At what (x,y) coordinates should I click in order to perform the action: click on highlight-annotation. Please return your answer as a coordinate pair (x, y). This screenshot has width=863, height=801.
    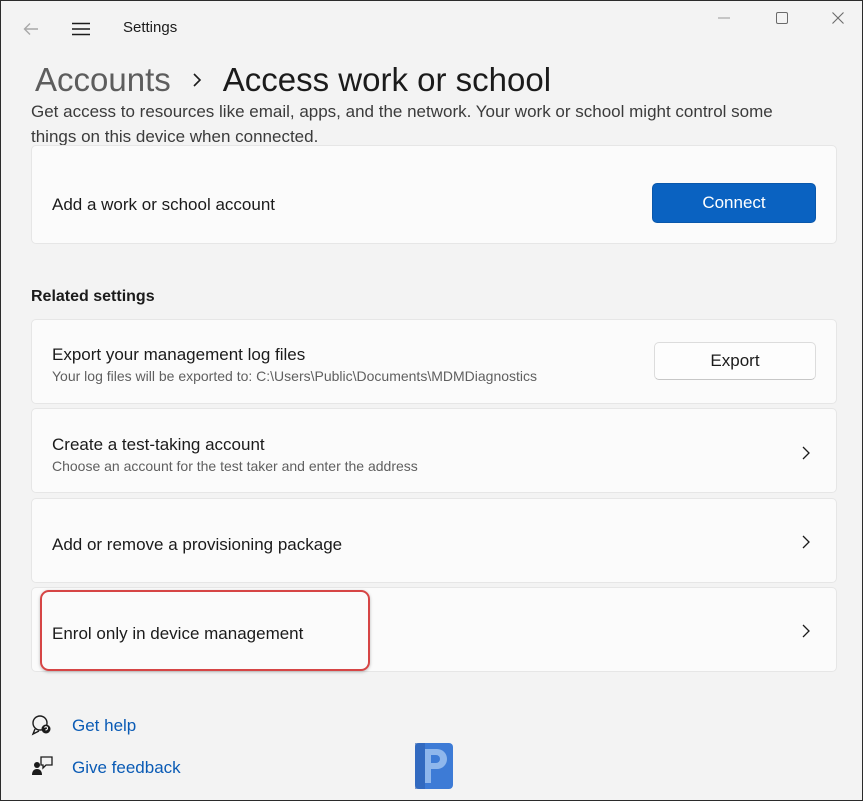
    Looking at the image, I should click on (205, 630).